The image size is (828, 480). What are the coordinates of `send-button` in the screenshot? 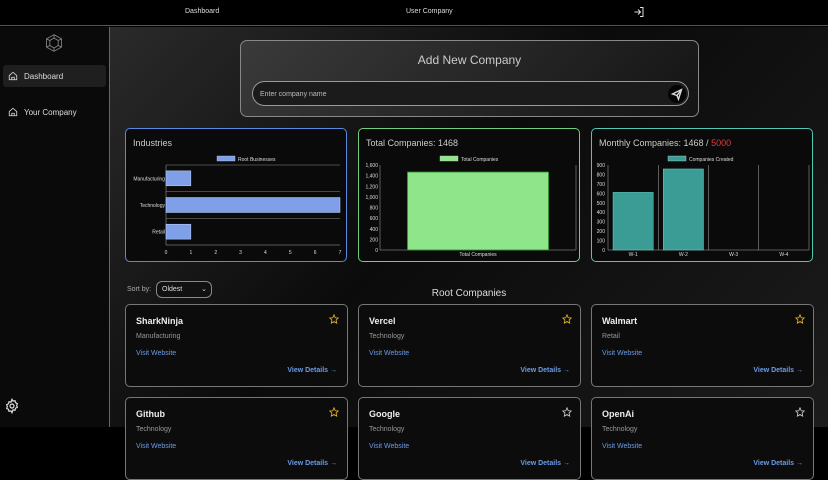 It's located at (677, 94).